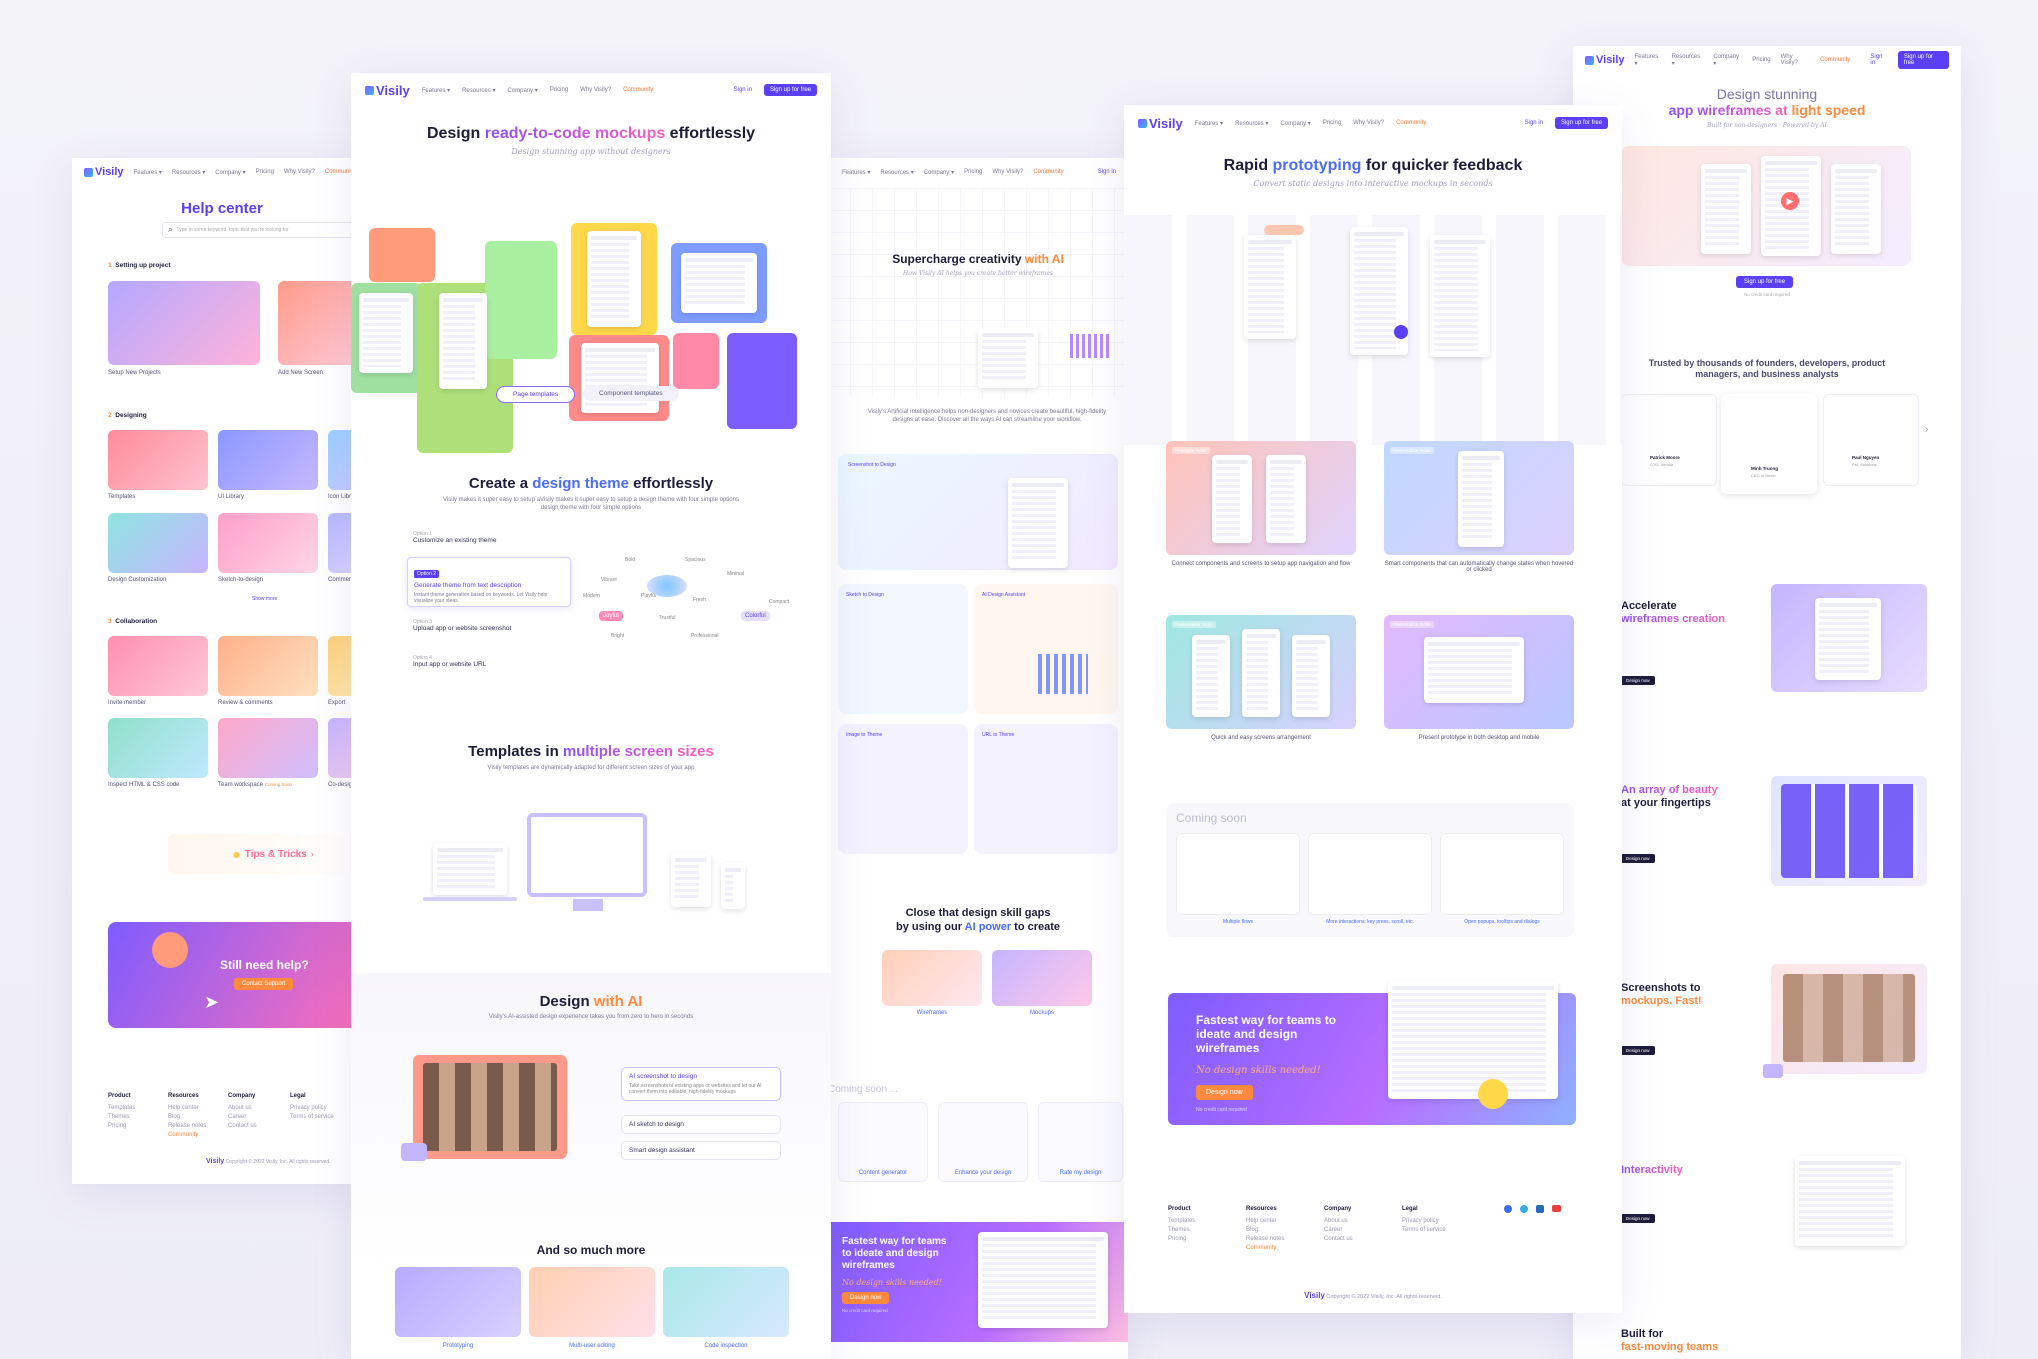 The width and height of the screenshot is (2038, 1359). What do you see at coordinates (932, 1013) in the screenshot?
I see `ai-wireframes-label: Wireframes` at bounding box center [932, 1013].